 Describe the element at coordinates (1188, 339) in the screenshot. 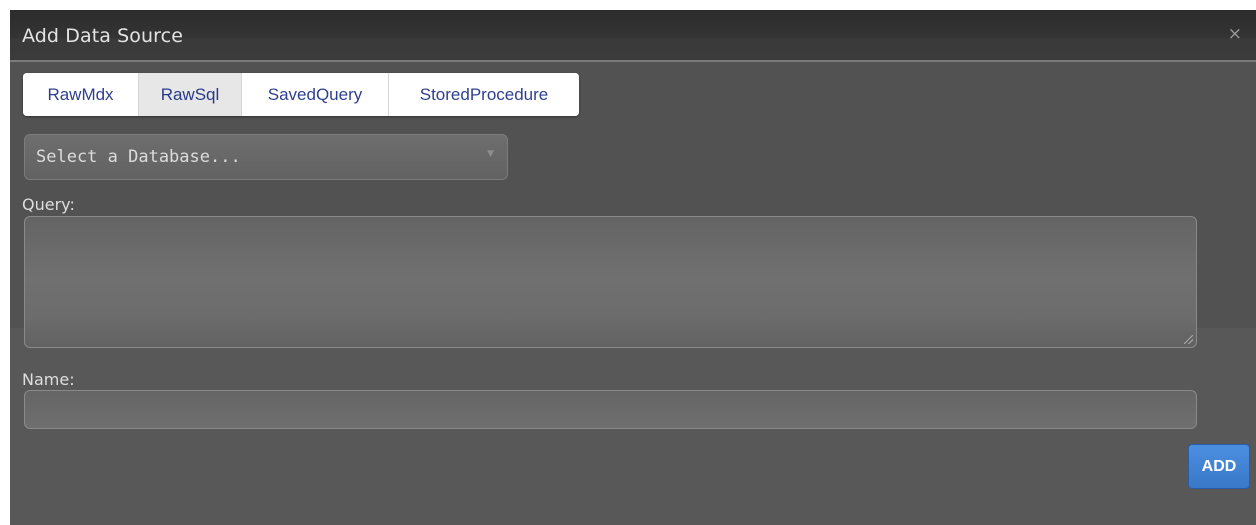

I see `resize-grip-icon` at that location.